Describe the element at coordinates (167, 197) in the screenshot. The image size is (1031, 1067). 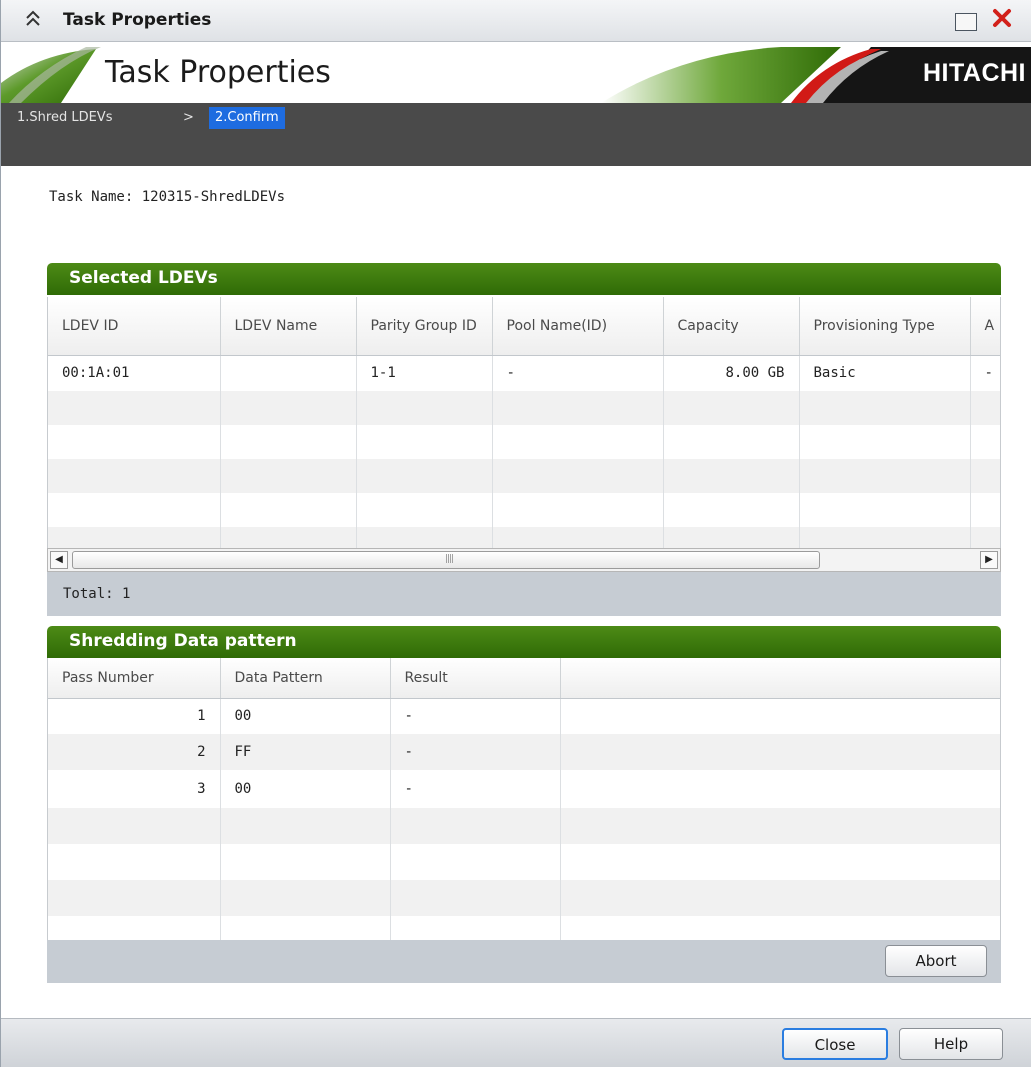
I see `task-name-label: Task Name: 120315-ShredLDEVs` at that location.